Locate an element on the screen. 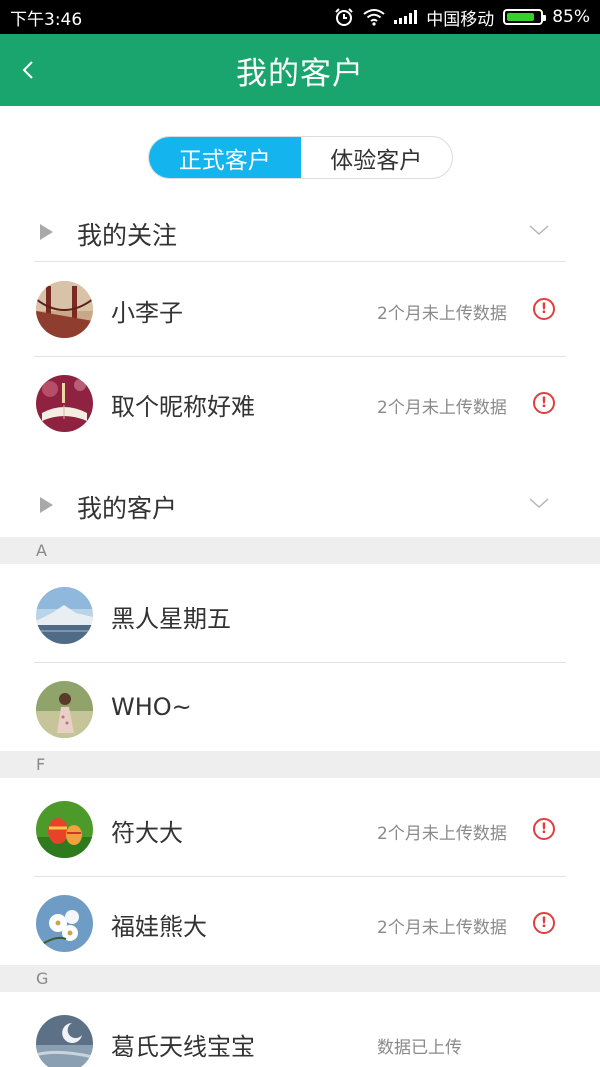  tab-trial-customers: 体验客户 is located at coordinates (377, 157).